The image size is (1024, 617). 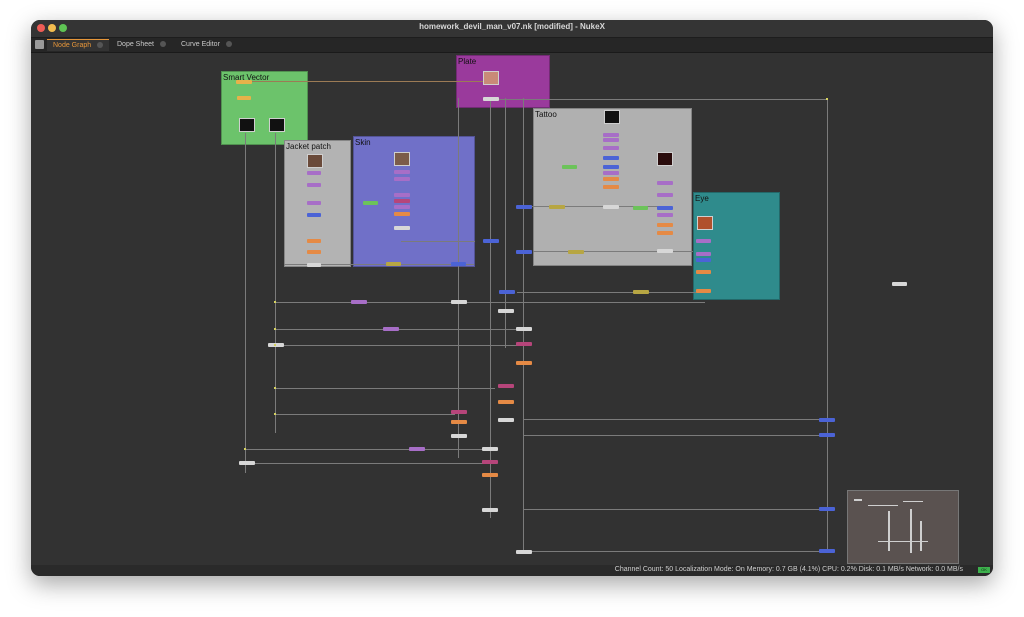 What do you see at coordinates (78, 45) in the screenshot?
I see `tab-node-graph: Node Graph` at bounding box center [78, 45].